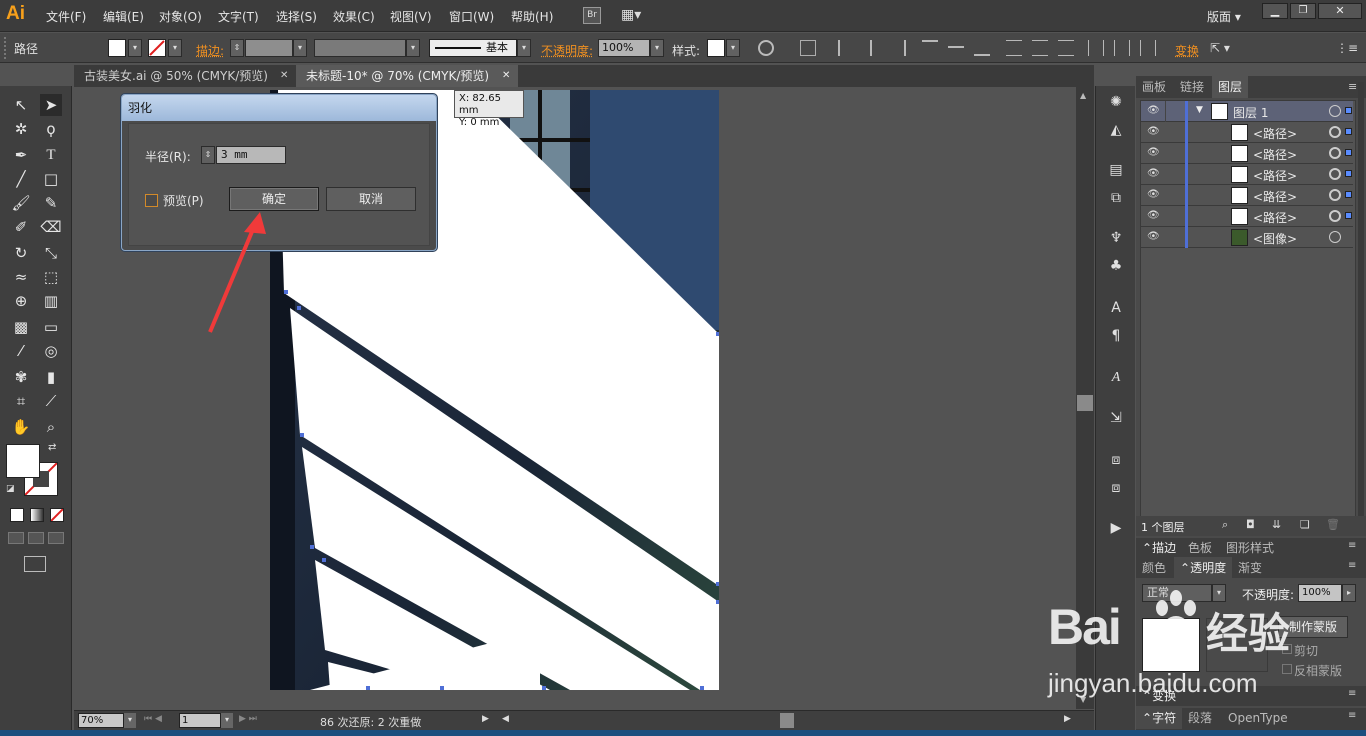 This screenshot has height=736, width=1366. Describe the element at coordinates (238, 16) in the screenshot. I see `menu-type: 文字(T)` at that location.